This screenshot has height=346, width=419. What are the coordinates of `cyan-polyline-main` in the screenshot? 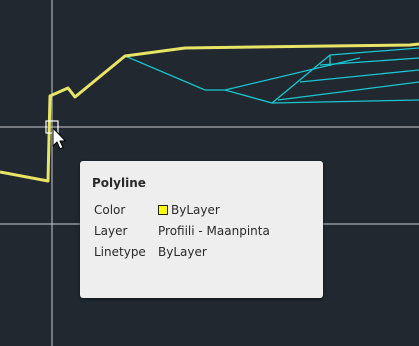 It's located at (271, 75).